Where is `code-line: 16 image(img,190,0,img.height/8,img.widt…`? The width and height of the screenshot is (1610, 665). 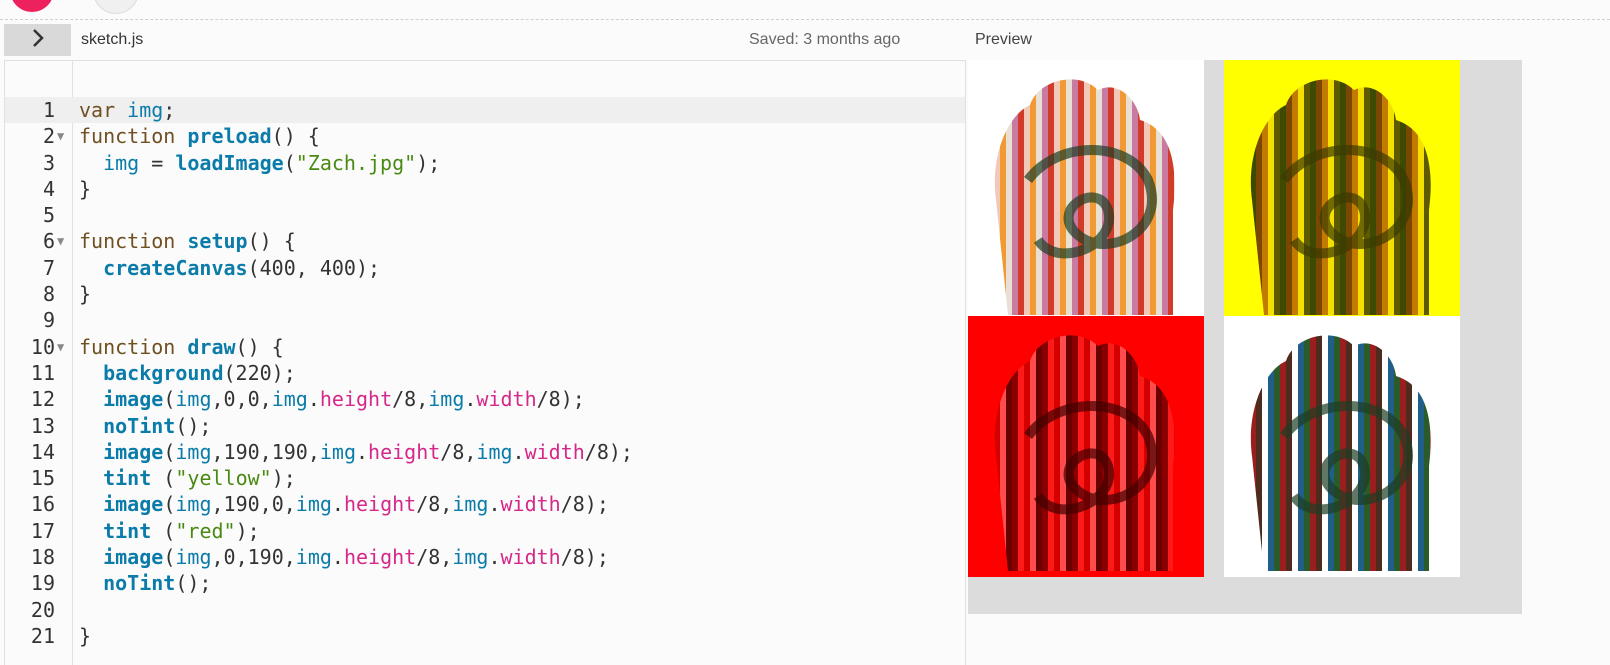
code-line: 16 image(img,190,0,img.height/8,img.widt… is located at coordinates (485, 504).